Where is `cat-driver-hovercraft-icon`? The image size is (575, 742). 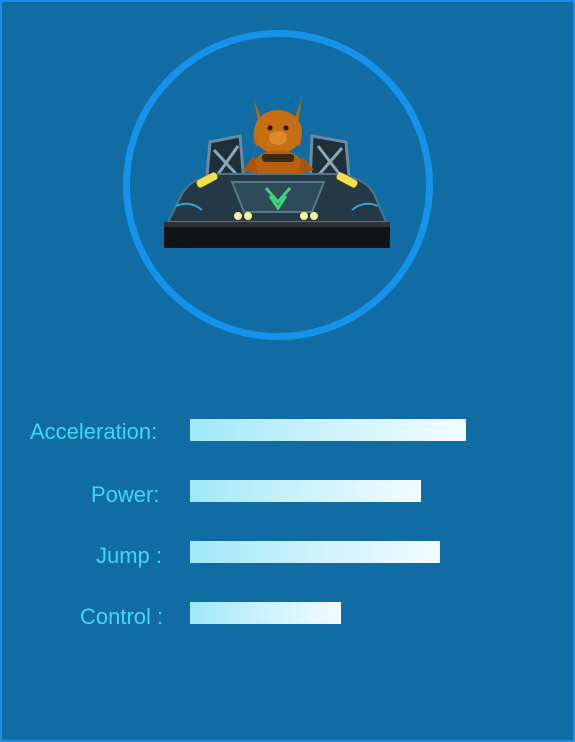 cat-driver-hovercraft-icon is located at coordinates (277, 173).